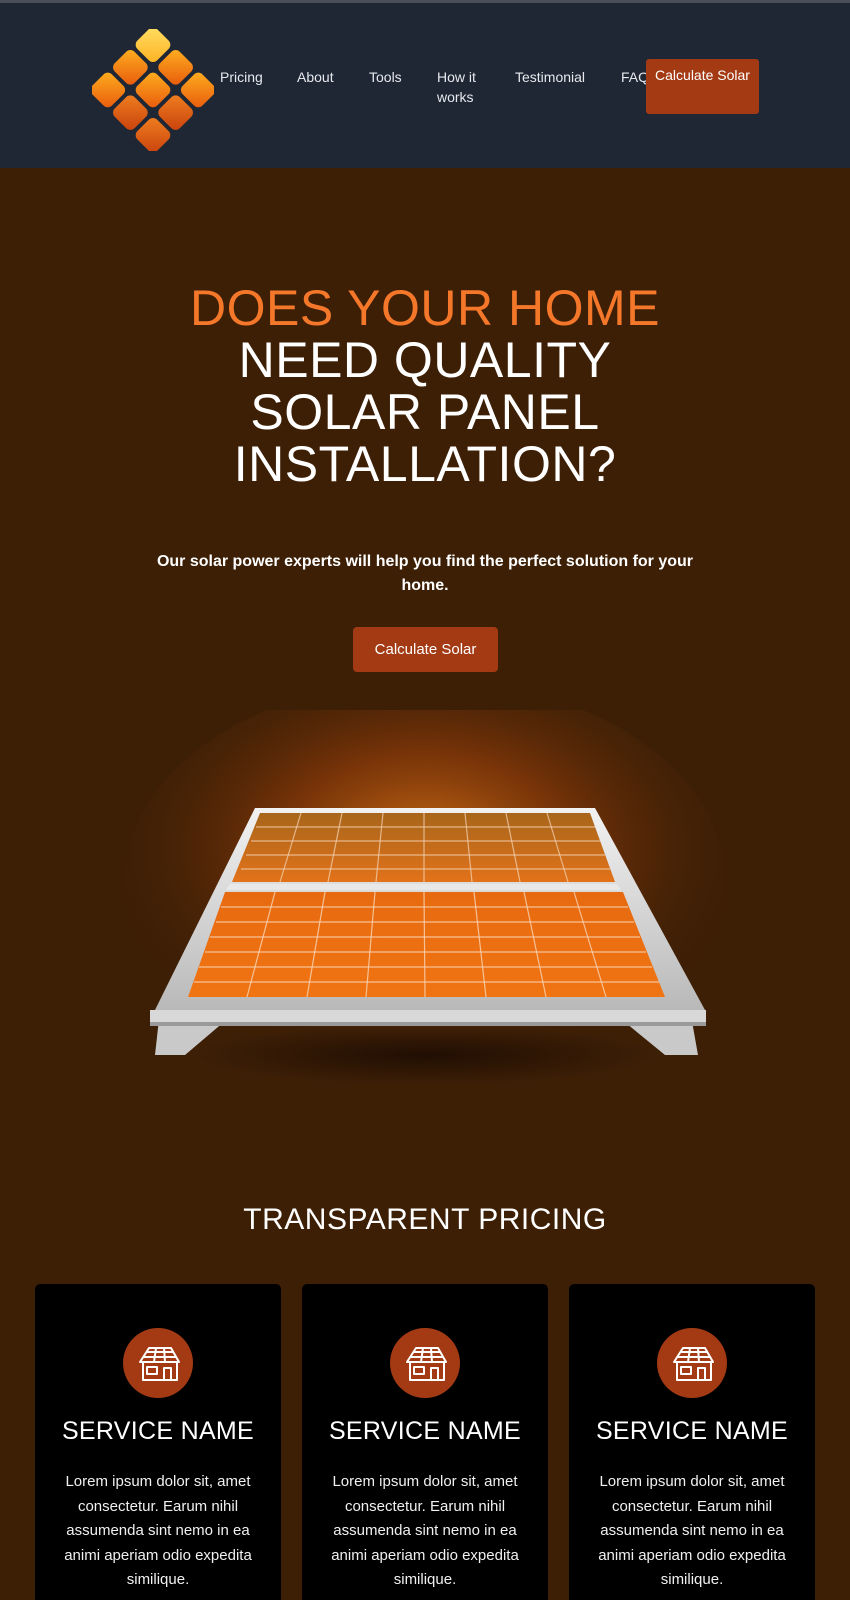 This screenshot has height=1600, width=850. I want to click on calculate-solar-nav-button: Calculate Solar, so click(702, 86).